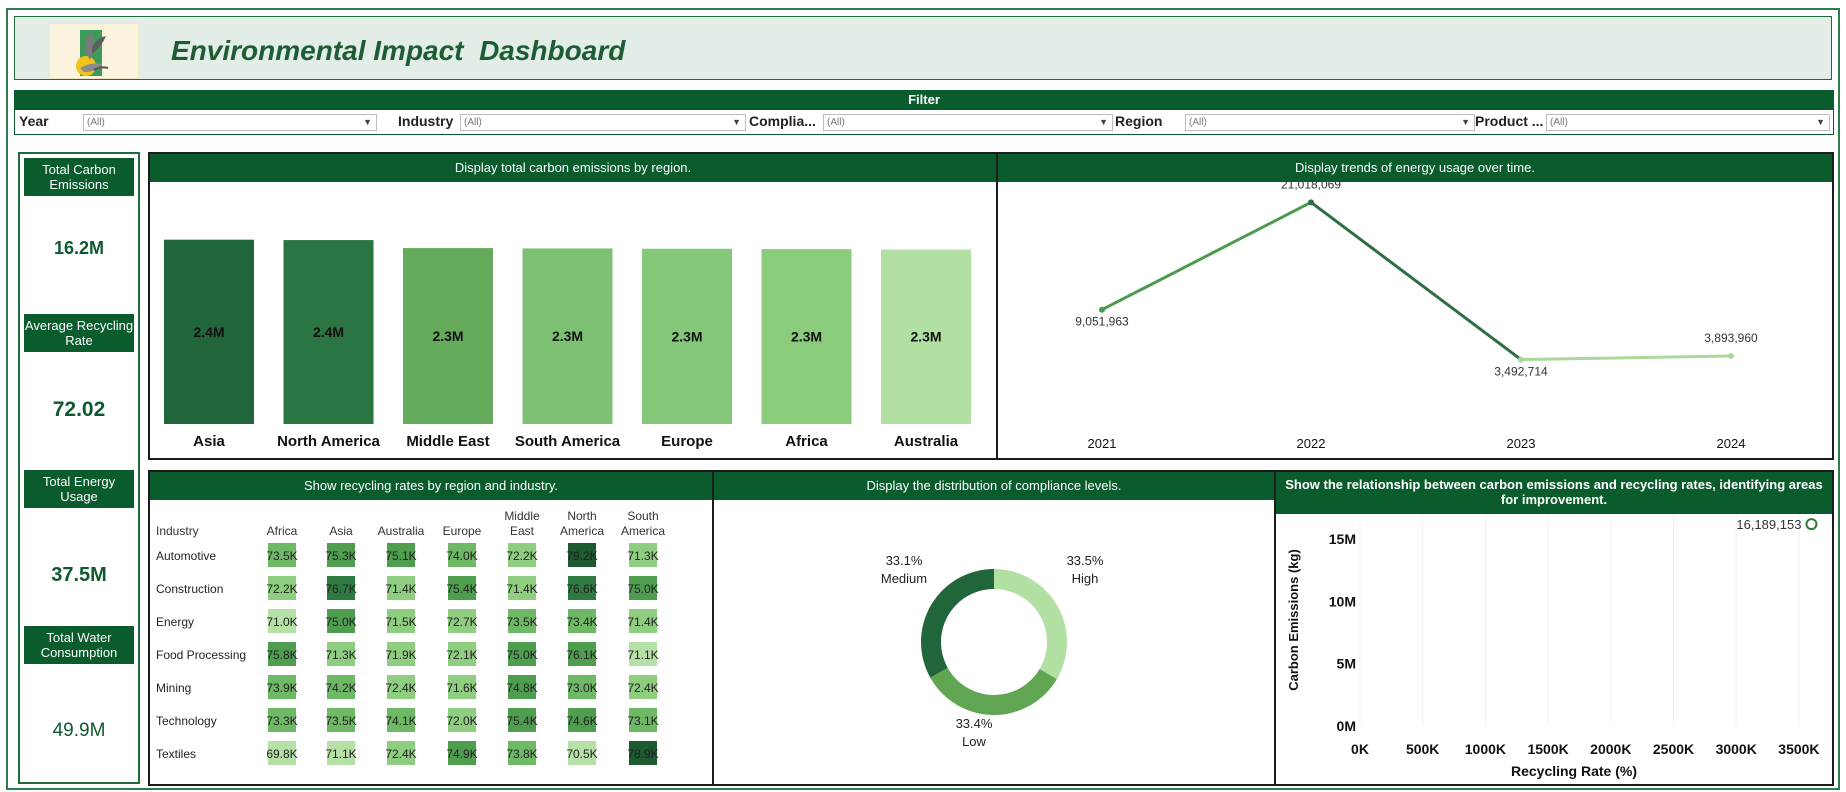 Image resolution: width=1846 pixels, height=792 pixels. Describe the element at coordinates (521, 754) in the screenshot. I see `heatmap-cell-label: 73.8K` at that location.